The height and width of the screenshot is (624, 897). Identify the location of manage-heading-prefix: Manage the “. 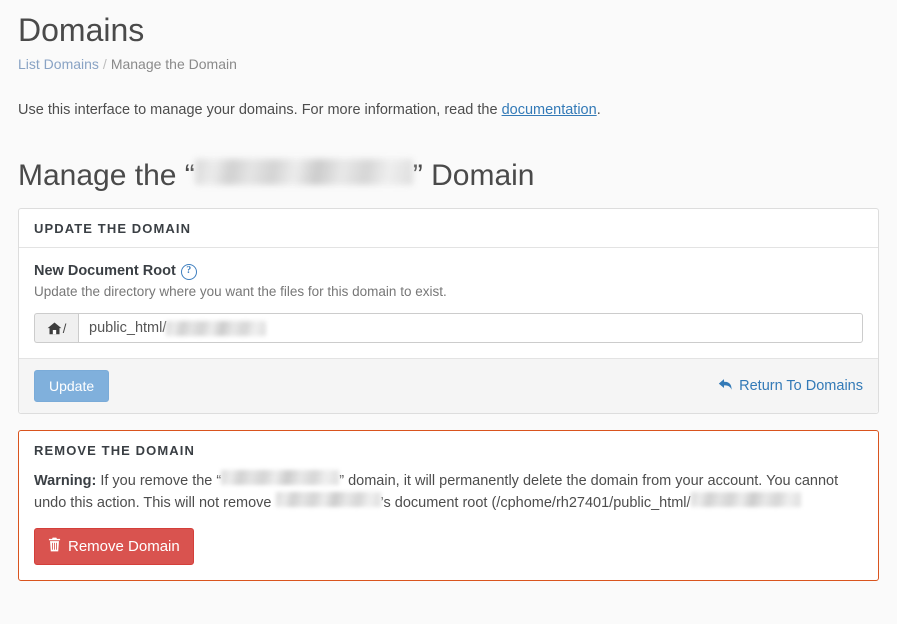
(106, 175).